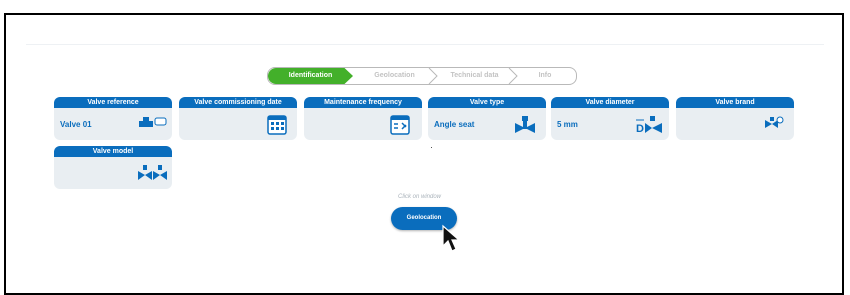 The height and width of the screenshot is (295, 850). I want to click on valve-tag-icon, so click(153, 122).